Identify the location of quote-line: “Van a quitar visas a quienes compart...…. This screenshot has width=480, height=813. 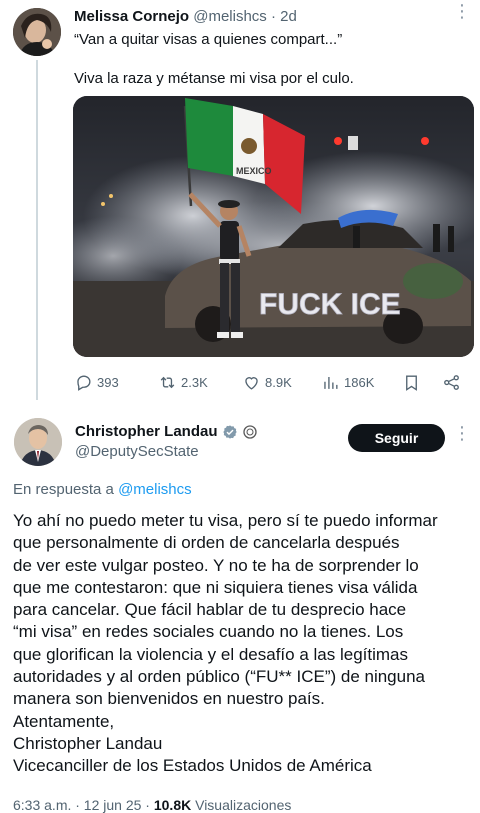
(208, 39).